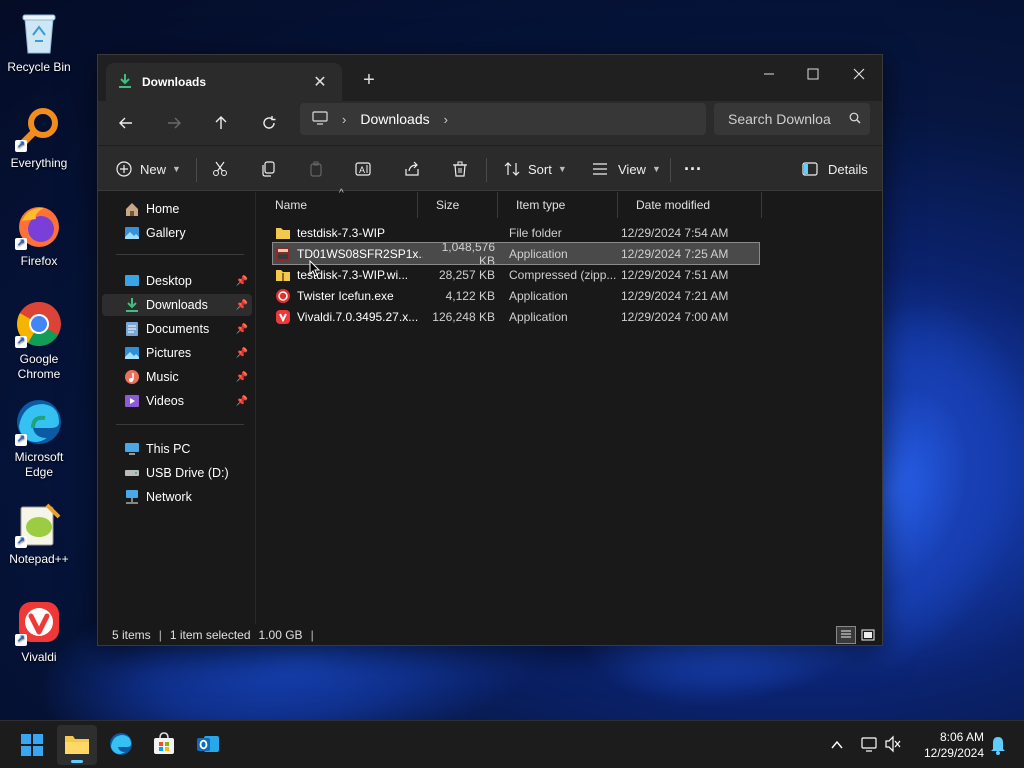  Describe the element at coordinates (165, 401) in the screenshot. I see `nav-item-label: Videos` at that location.